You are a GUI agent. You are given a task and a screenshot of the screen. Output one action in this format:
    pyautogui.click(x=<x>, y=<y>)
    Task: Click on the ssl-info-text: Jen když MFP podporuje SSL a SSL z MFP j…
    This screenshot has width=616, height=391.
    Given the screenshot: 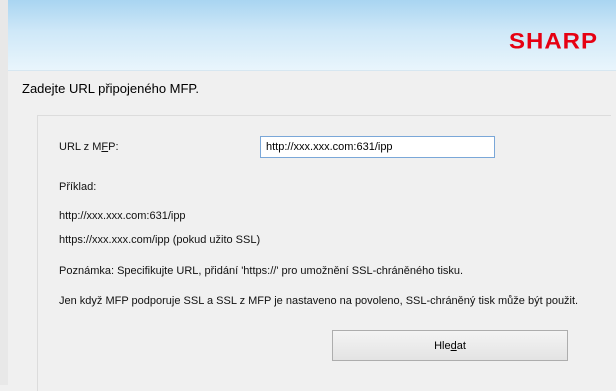 What is the action you would take?
    pyautogui.click(x=319, y=301)
    